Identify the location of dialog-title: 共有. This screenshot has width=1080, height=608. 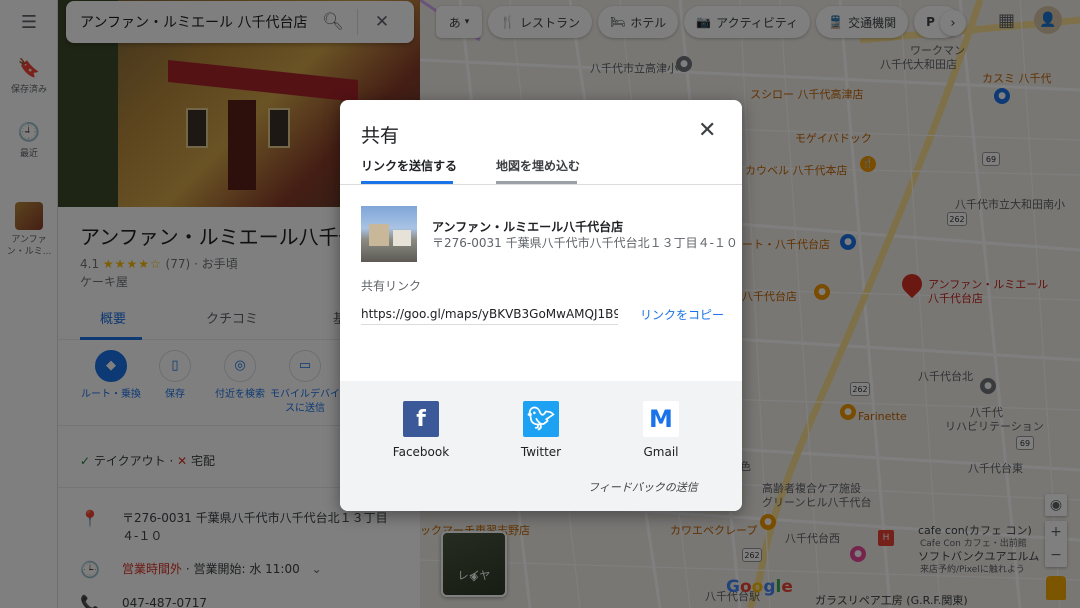
(380, 136).